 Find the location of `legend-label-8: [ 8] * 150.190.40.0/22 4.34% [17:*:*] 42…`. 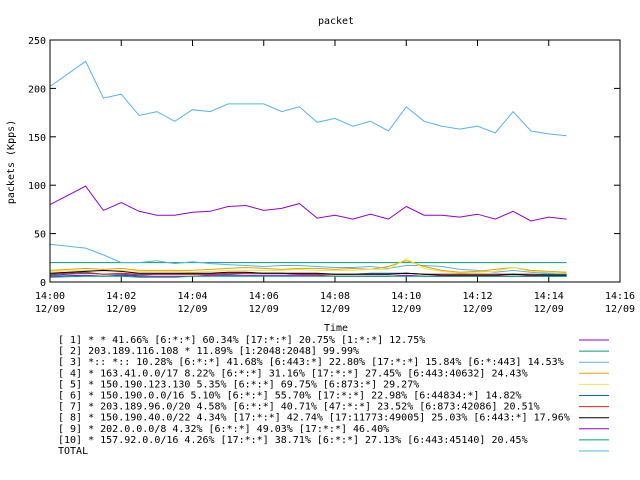

legend-label-8: [ 8] * 150.190.40.0/22 4.34% [17:*:*] 42… is located at coordinates (314, 418).